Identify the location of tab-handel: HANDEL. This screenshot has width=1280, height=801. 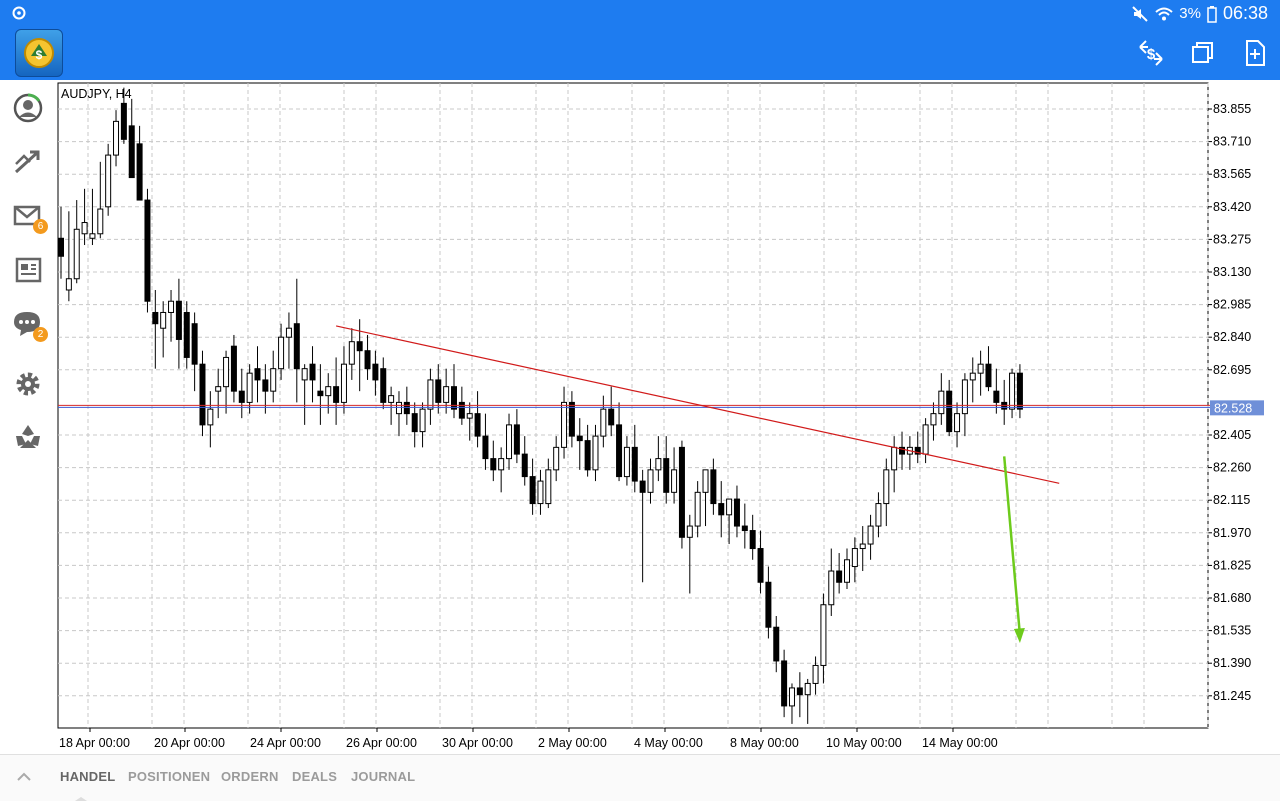
(87, 776).